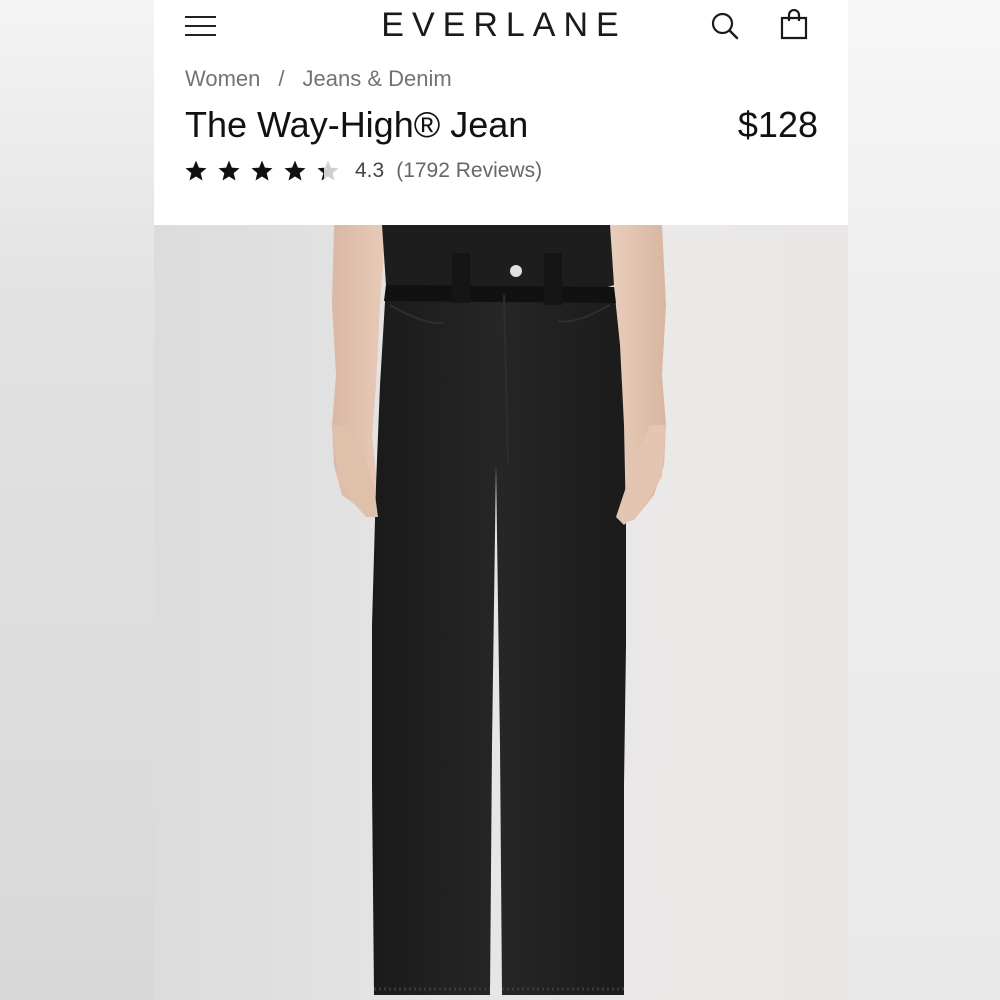  I want to click on star-rating, so click(266, 171).